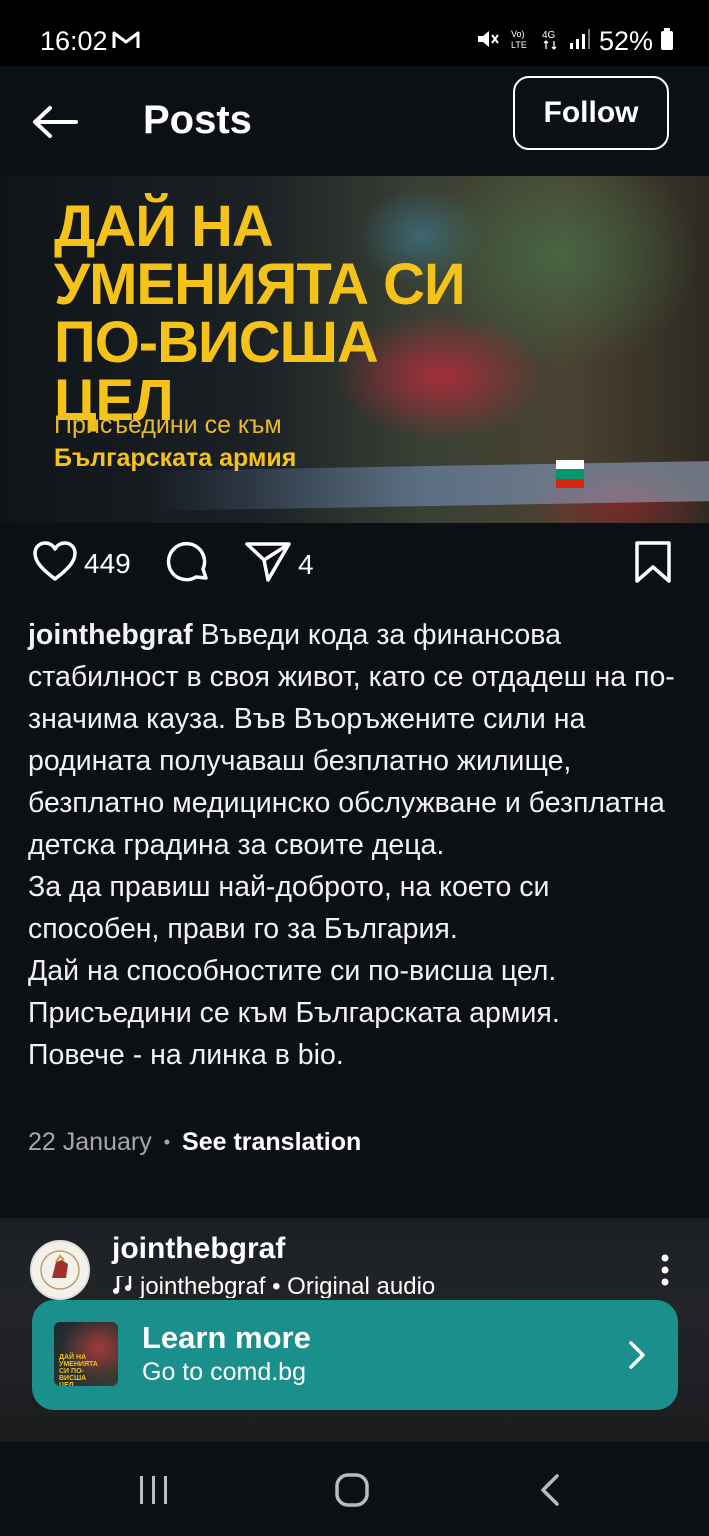 Image resolution: width=709 pixels, height=1536 pixels. What do you see at coordinates (665, 1272) in the screenshot?
I see `more-options-icon` at bounding box center [665, 1272].